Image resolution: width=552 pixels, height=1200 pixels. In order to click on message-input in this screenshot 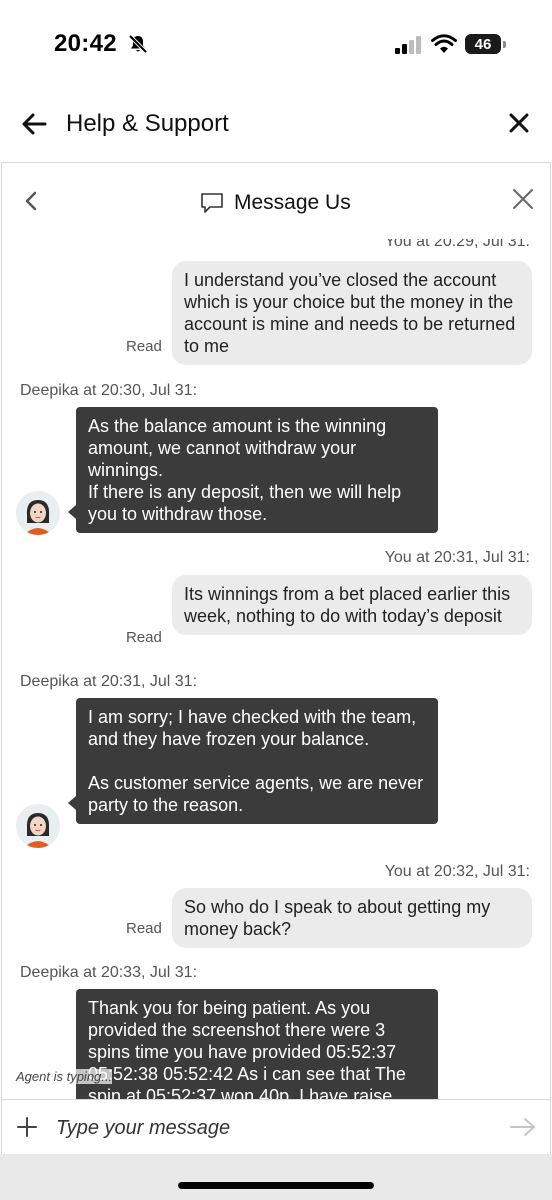, I will do `click(266, 1128)`.